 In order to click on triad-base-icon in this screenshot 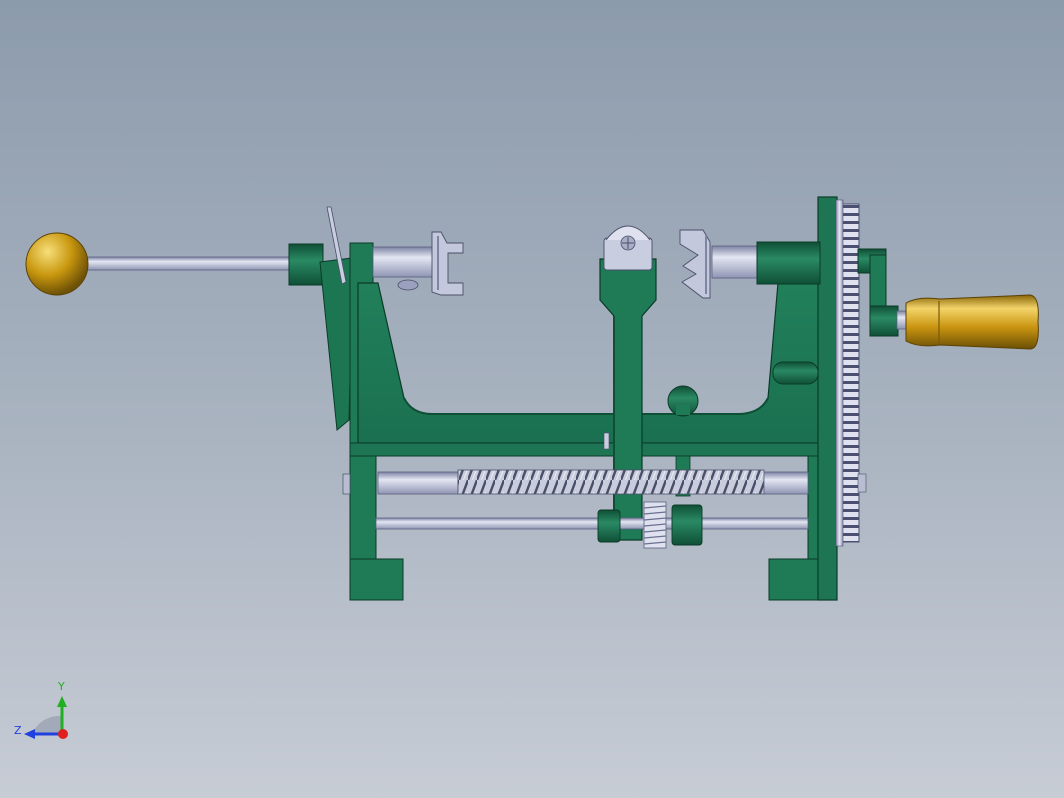, I will do `click(47, 724)`.